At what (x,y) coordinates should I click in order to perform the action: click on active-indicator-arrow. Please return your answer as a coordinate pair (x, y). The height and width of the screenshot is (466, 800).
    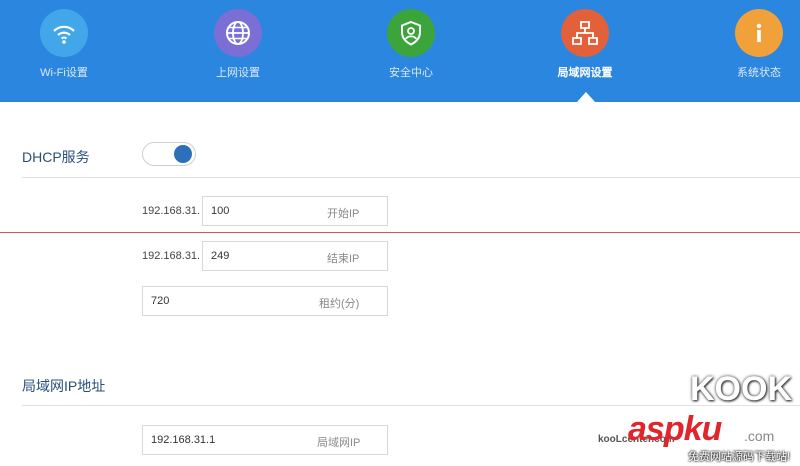
    Looking at the image, I should click on (586, 97).